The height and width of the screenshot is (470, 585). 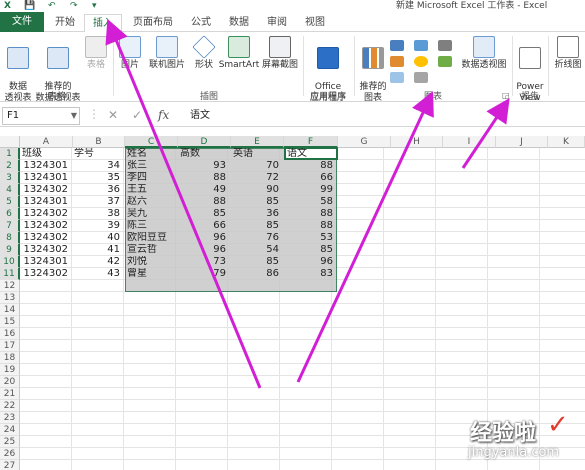 What do you see at coordinates (10, 298) in the screenshot?
I see `row-header-13: 13` at bounding box center [10, 298].